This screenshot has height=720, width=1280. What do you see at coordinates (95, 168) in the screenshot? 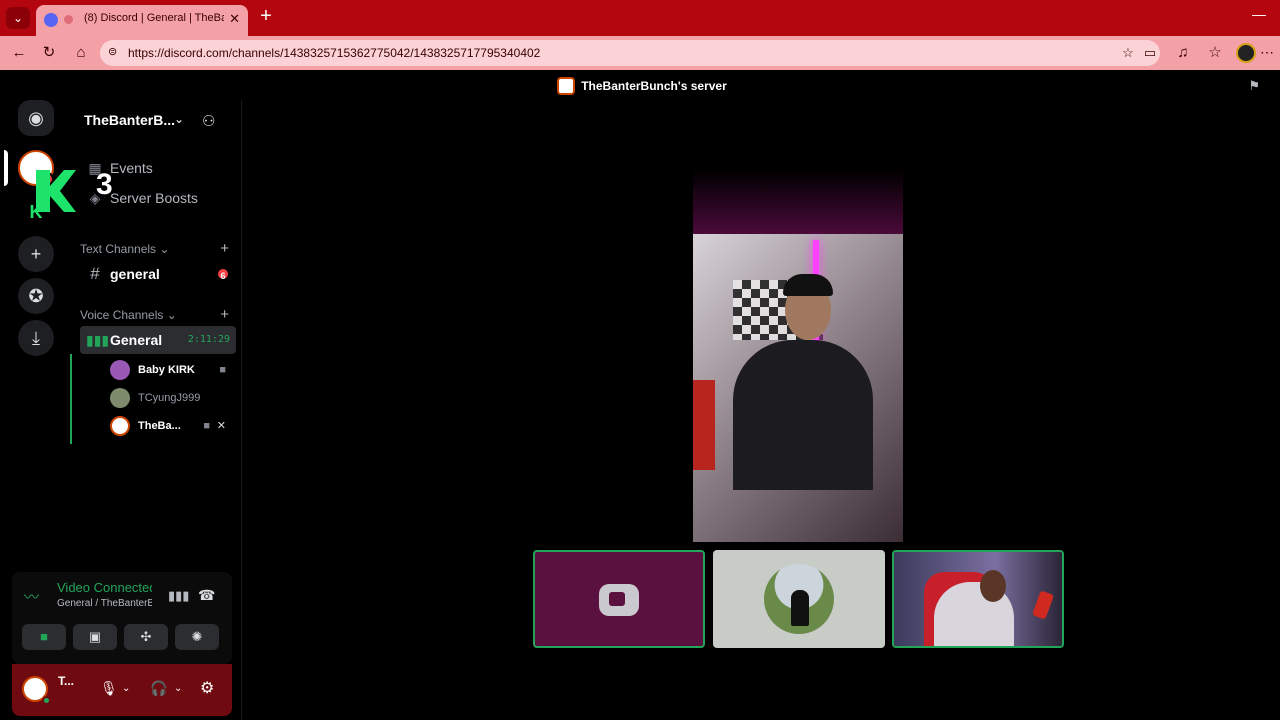
I see `calendar-icon: ▦` at bounding box center [95, 168].